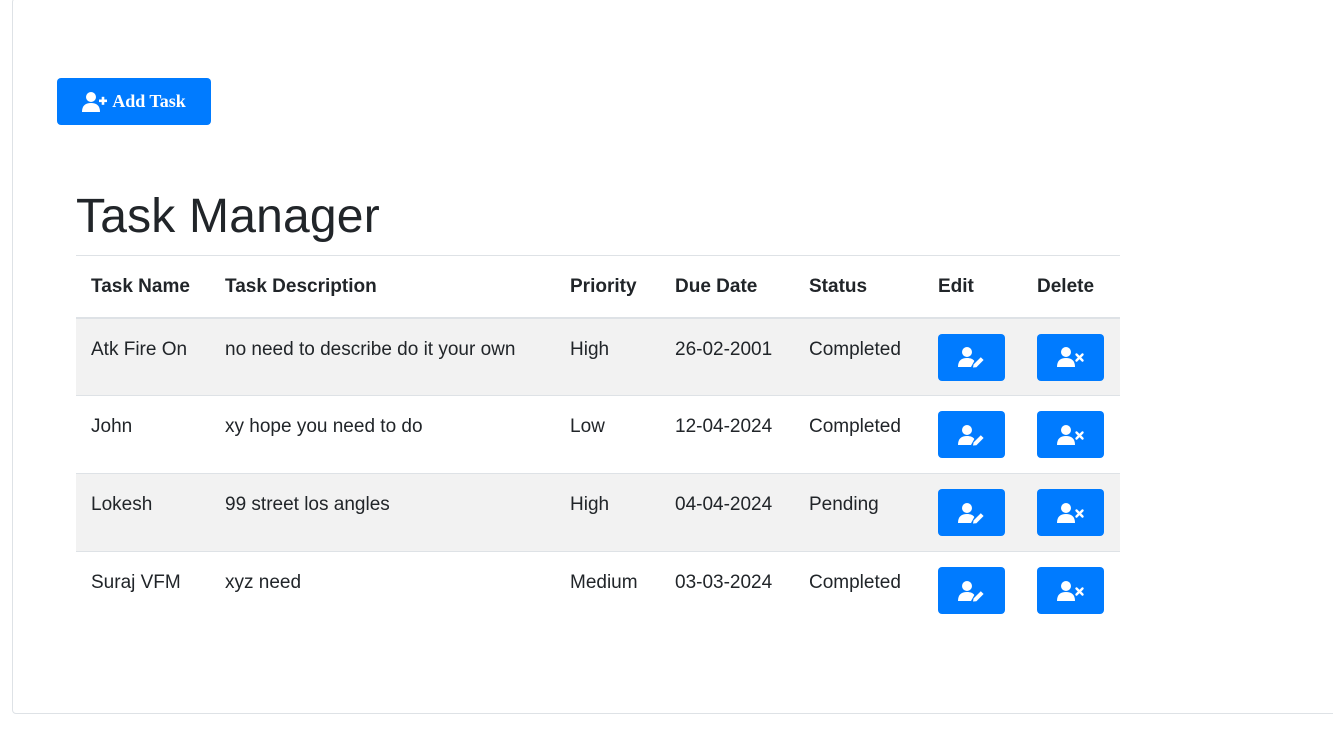 Image resolution: width=1333 pixels, height=736 pixels. What do you see at coordinates (724, 426) in the screenshot?
I see `due-date-cell: 12-04-2024` at bounding box center [724, 426].